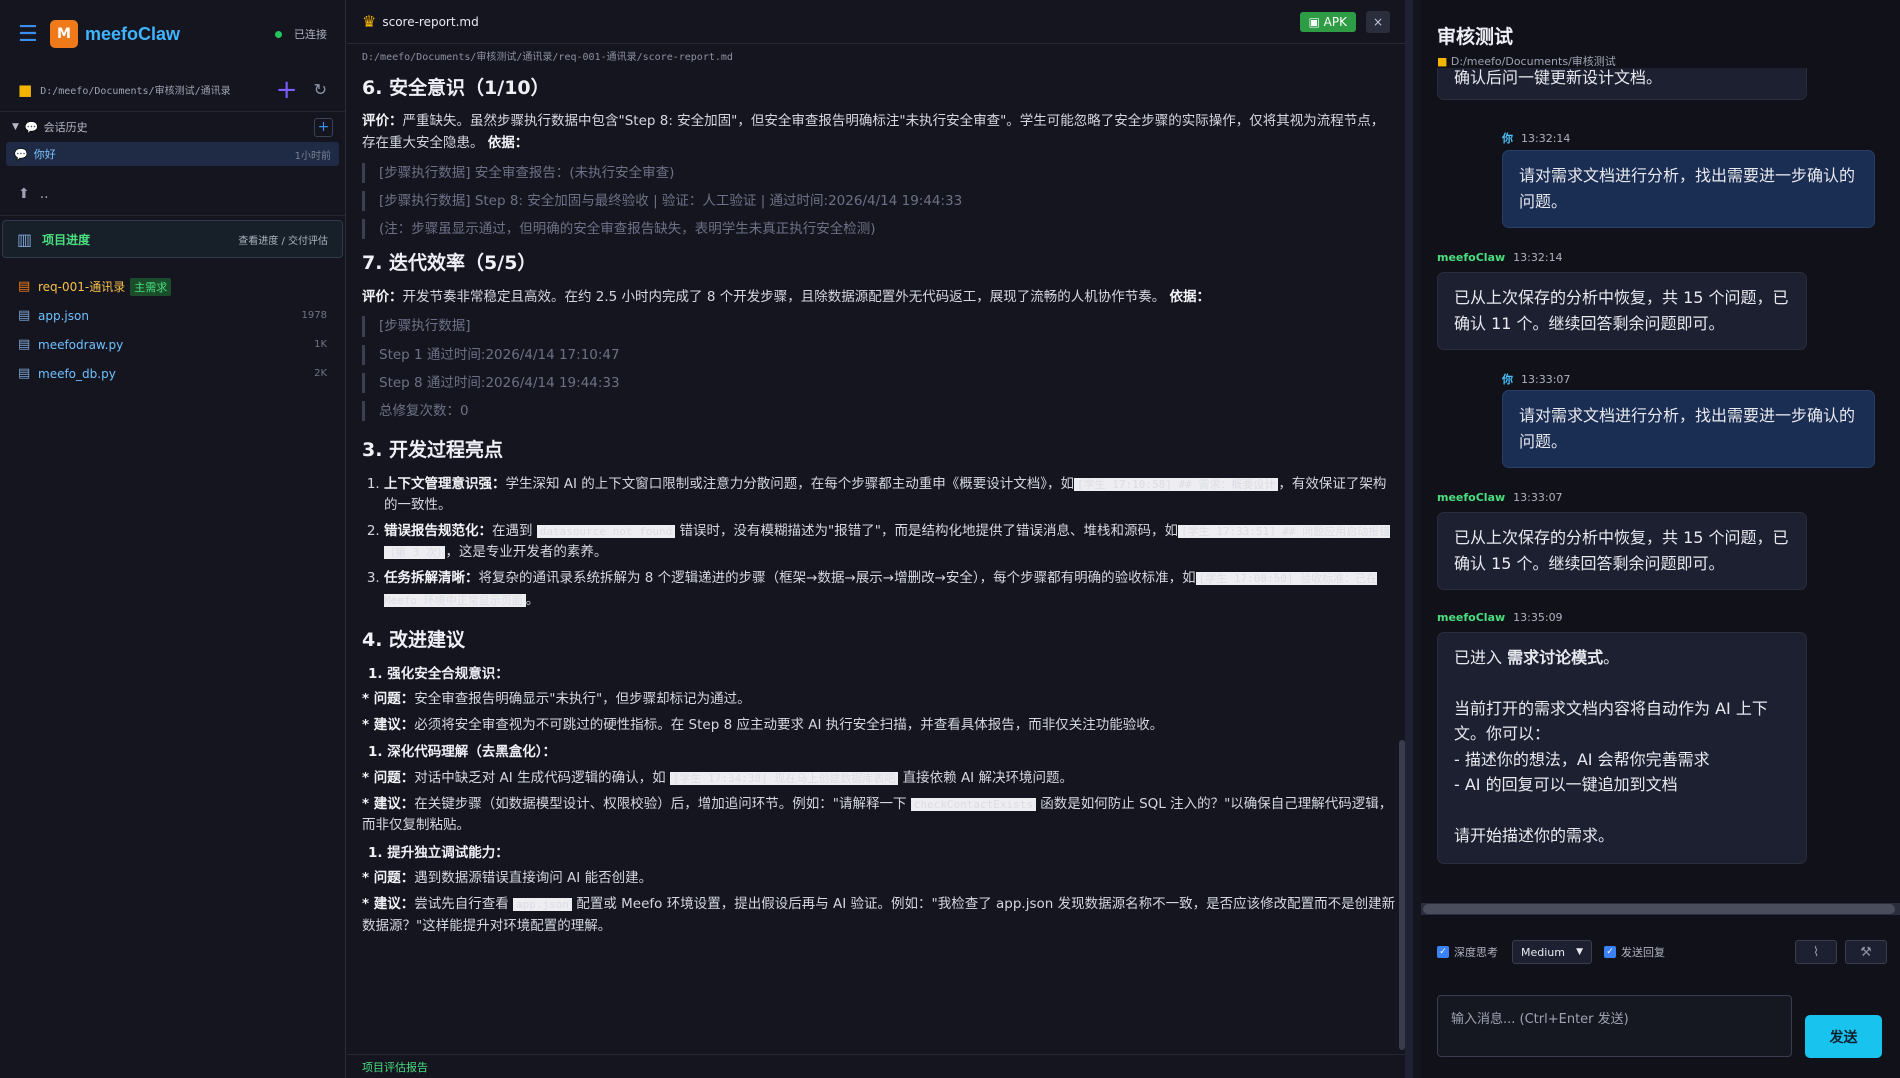 This screenshot has height=1078, width=1900. Describe the element at coordinates (1378, 21) in the screenshot. I see `close-button: ×` at that location.